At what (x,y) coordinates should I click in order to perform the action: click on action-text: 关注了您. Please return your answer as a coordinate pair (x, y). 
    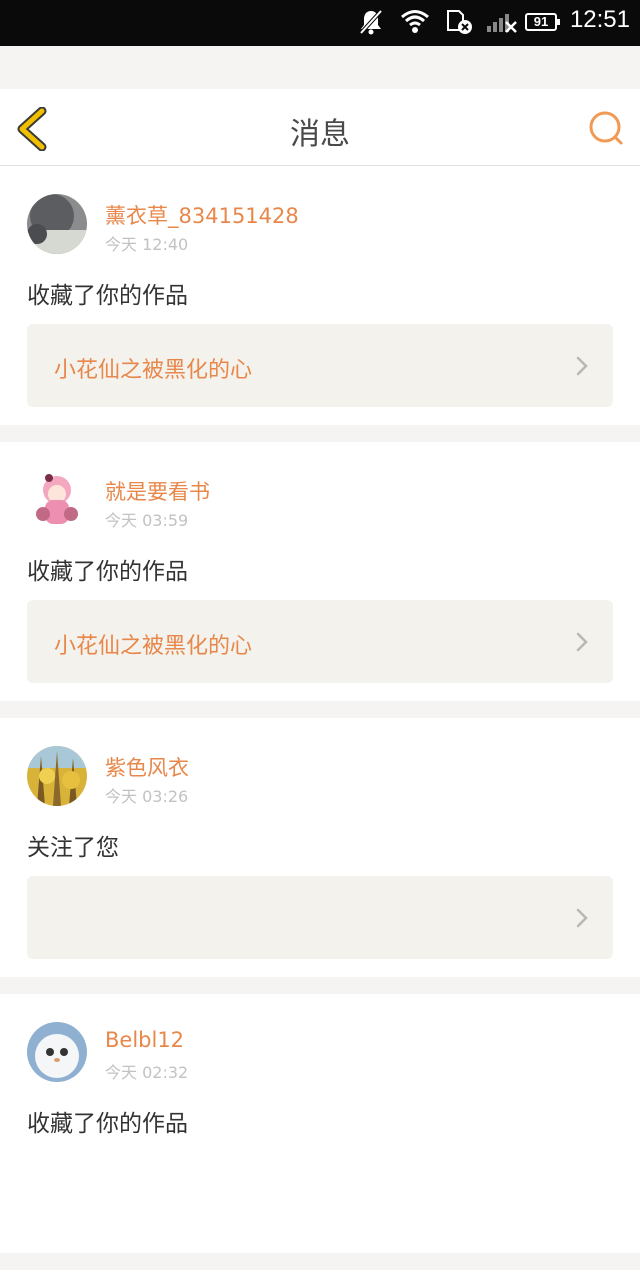
    Looking at the image, I should click on (73, 848).